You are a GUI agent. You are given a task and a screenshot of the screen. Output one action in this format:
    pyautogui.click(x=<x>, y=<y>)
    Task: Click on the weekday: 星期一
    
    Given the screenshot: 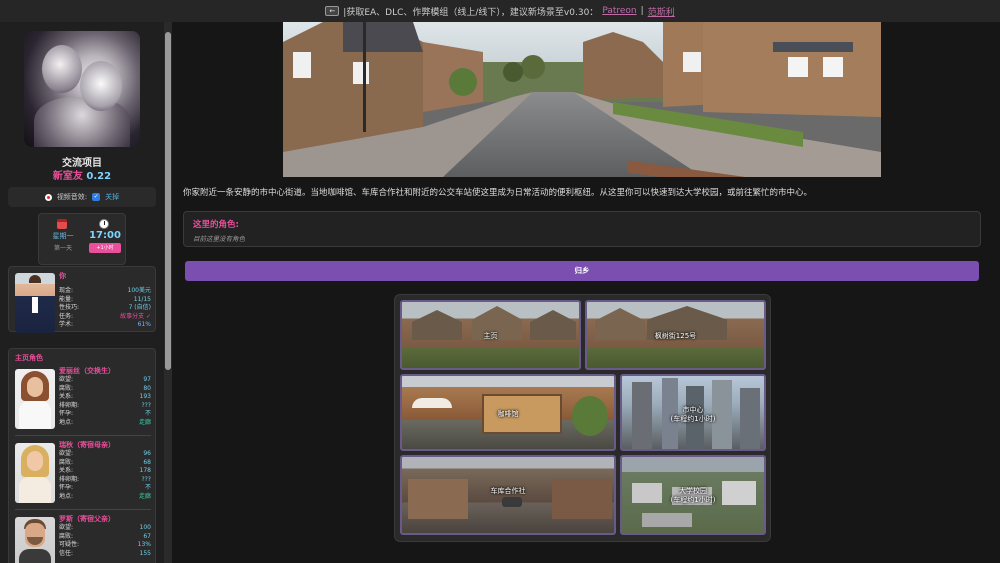 What is the action you would take?
    pyautogui.click(x=63, y=236)
    